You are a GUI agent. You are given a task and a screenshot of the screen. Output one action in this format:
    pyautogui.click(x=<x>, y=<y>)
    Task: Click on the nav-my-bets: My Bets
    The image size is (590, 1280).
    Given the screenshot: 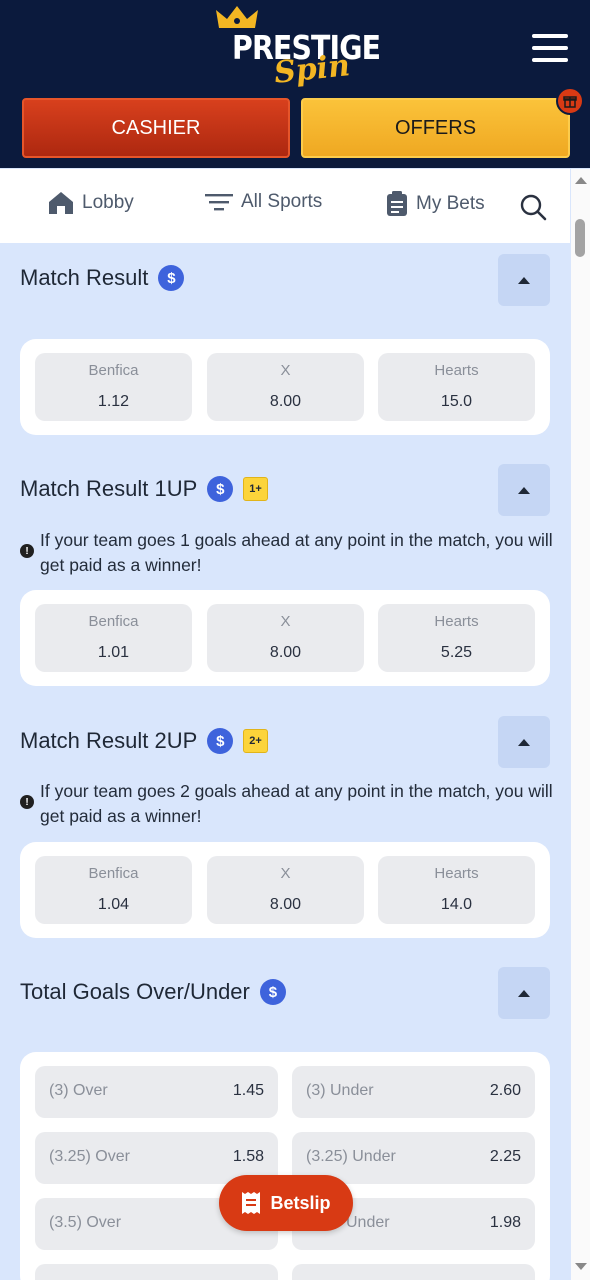 What is the action you would take?
    pyautogui.click(x=435, y=204)
    